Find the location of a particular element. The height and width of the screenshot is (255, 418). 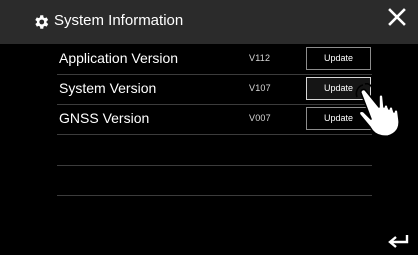

row-label: Application Version is located at coordinates (119, 58).